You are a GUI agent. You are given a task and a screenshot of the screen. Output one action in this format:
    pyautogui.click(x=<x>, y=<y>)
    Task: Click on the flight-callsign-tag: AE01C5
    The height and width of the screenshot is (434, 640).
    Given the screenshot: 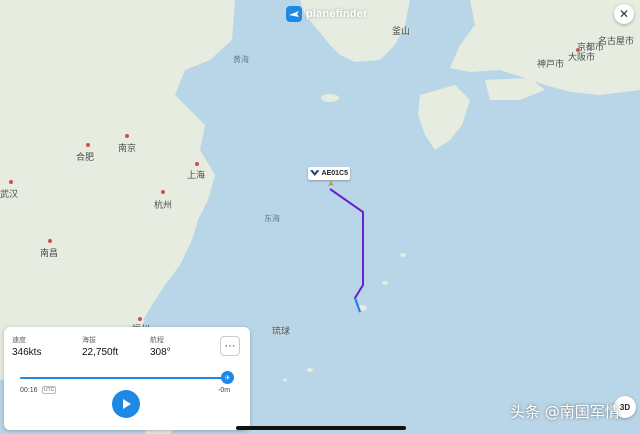 What is the action you would take?
    pyautogui.click(x=329, y=173)
    